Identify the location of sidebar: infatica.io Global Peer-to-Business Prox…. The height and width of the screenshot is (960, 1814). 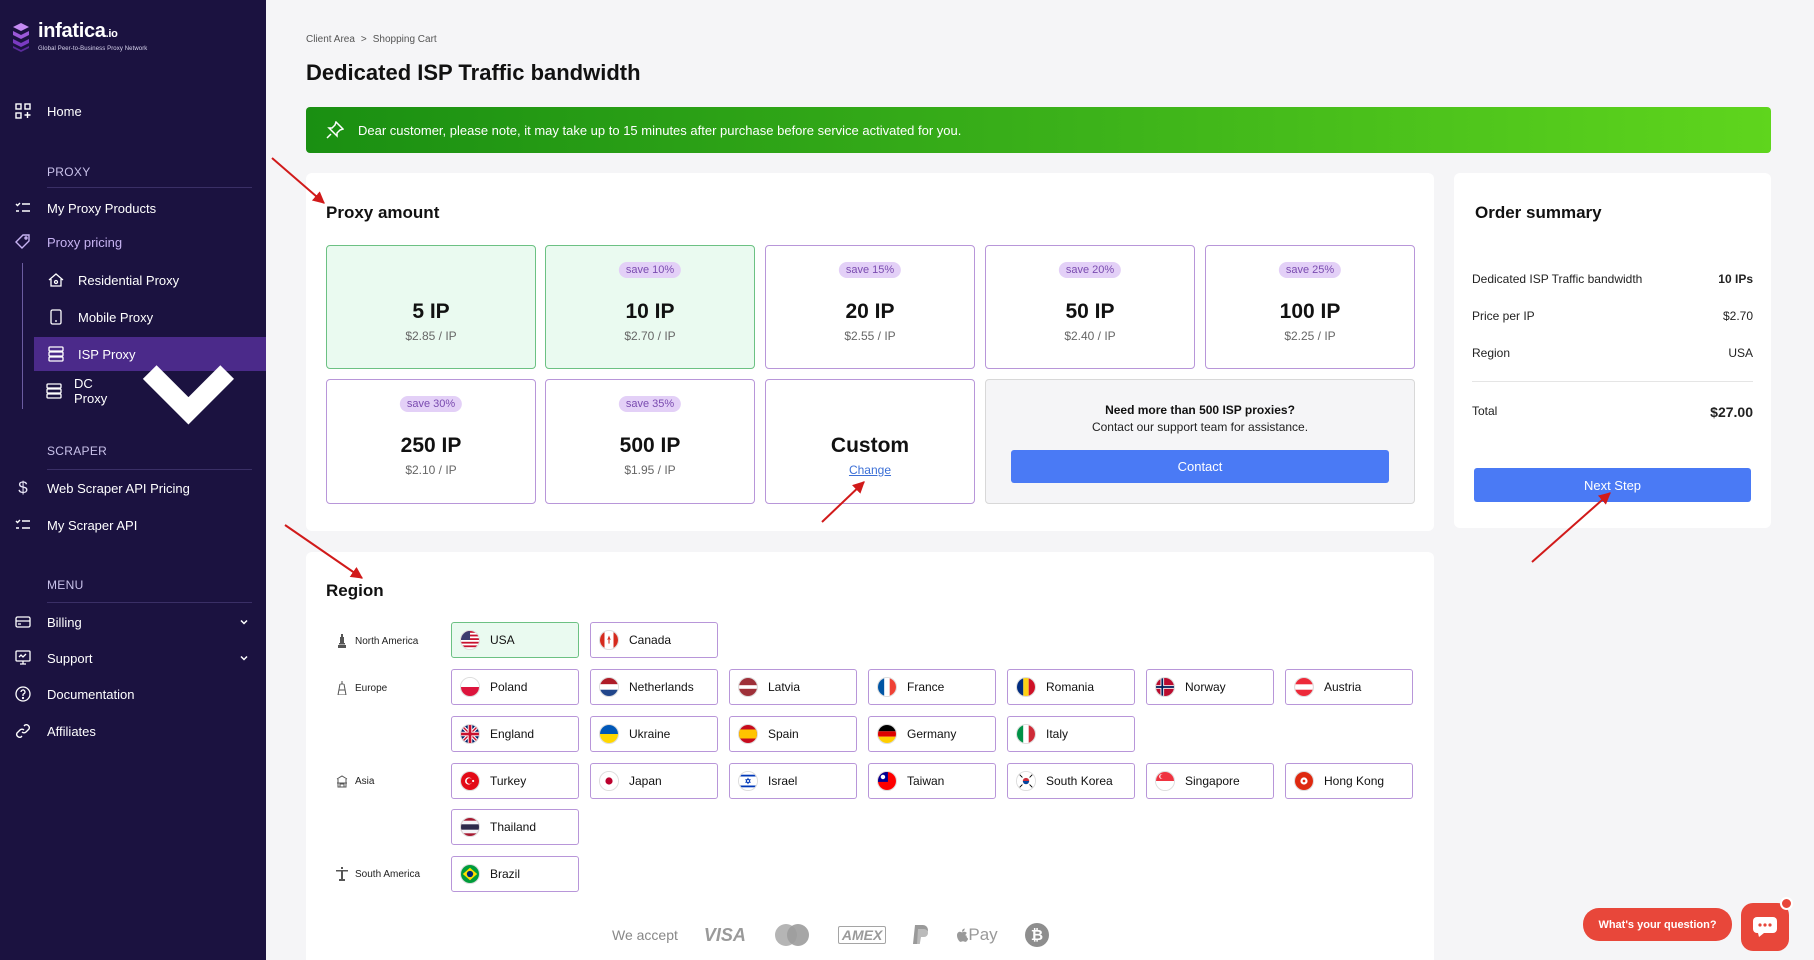
(133, 480).